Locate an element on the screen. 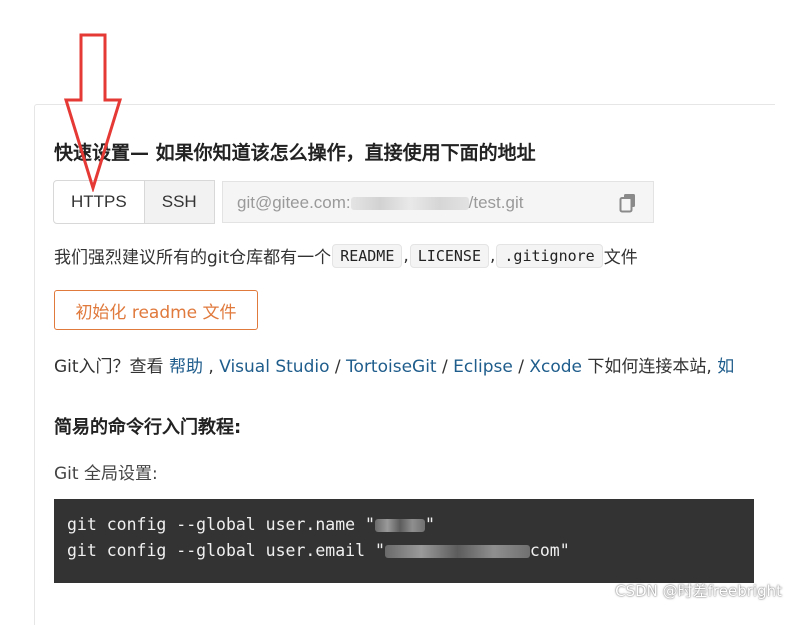 The height and width of the screenshot is (625, 796). tortoisegit-link: TortoiseGit is located at coordinates (391, 367).